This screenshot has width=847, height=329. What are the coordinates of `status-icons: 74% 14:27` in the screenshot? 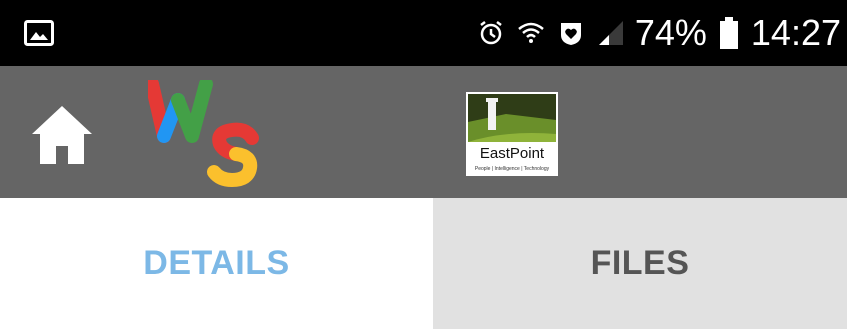 It's located at (659, 33).